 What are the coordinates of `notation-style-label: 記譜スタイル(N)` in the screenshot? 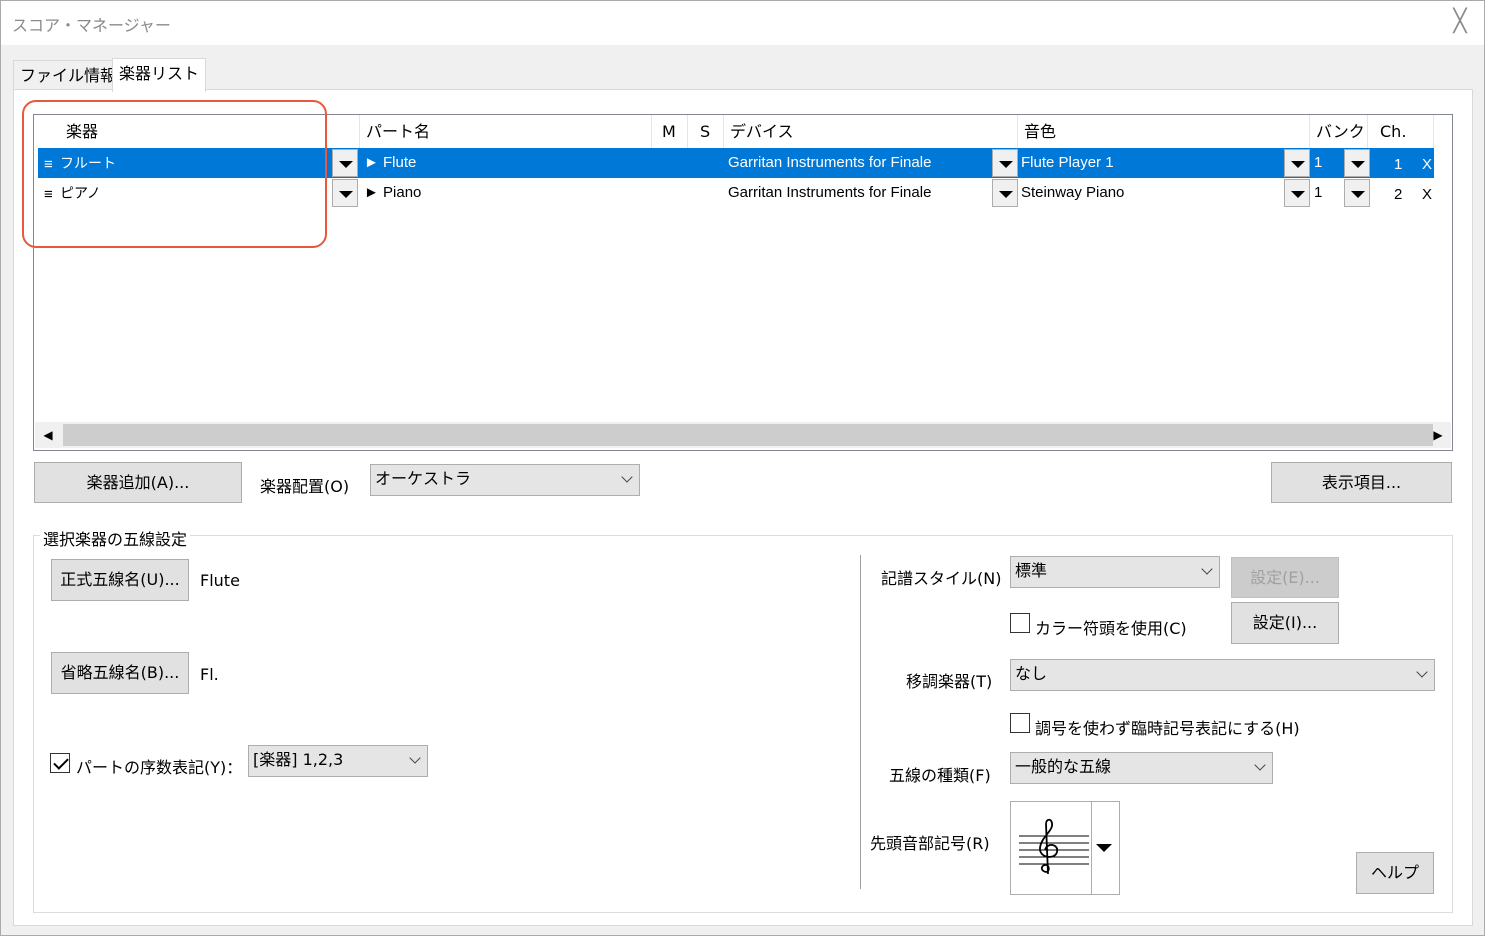 It's located at (941, 578).